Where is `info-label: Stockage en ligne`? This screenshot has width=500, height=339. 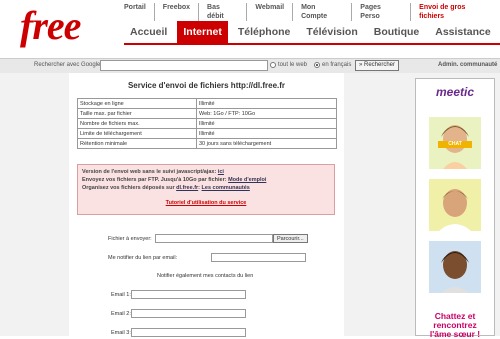
info-label: Stockage en ligne is located at coordinates (137, 103).